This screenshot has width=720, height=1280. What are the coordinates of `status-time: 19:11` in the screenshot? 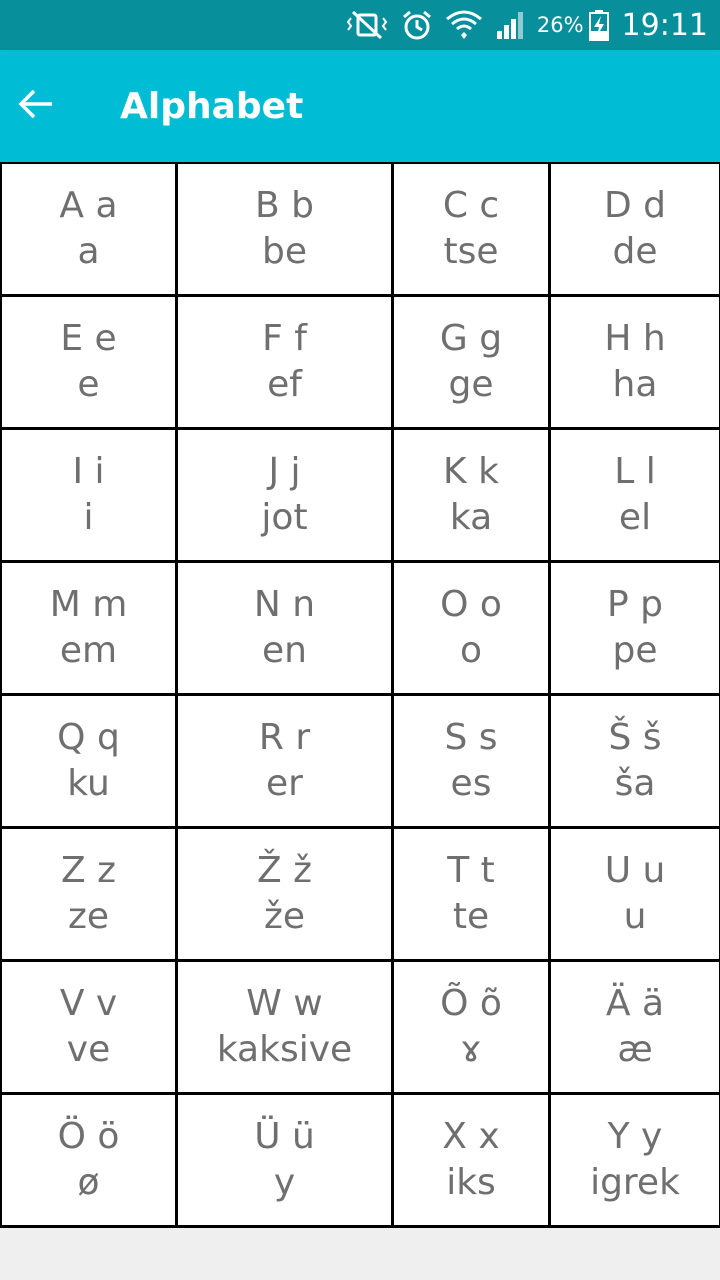 It's located at (664, 25).